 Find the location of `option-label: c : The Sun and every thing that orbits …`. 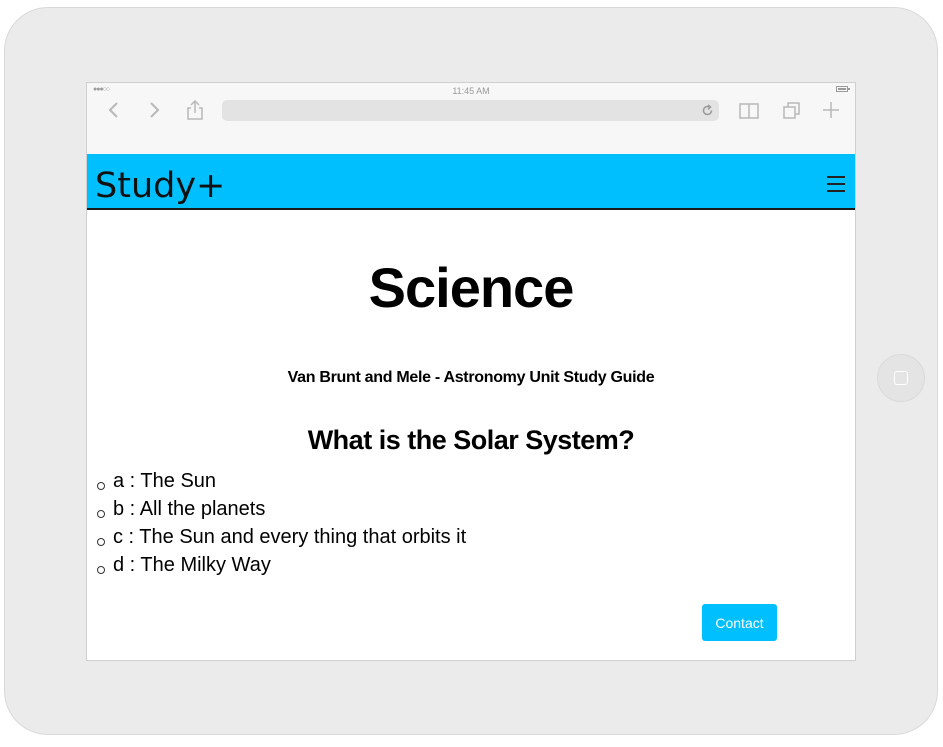

option-label: c : The Sun and every thing that orbits … is located at coordinates (290, 537).